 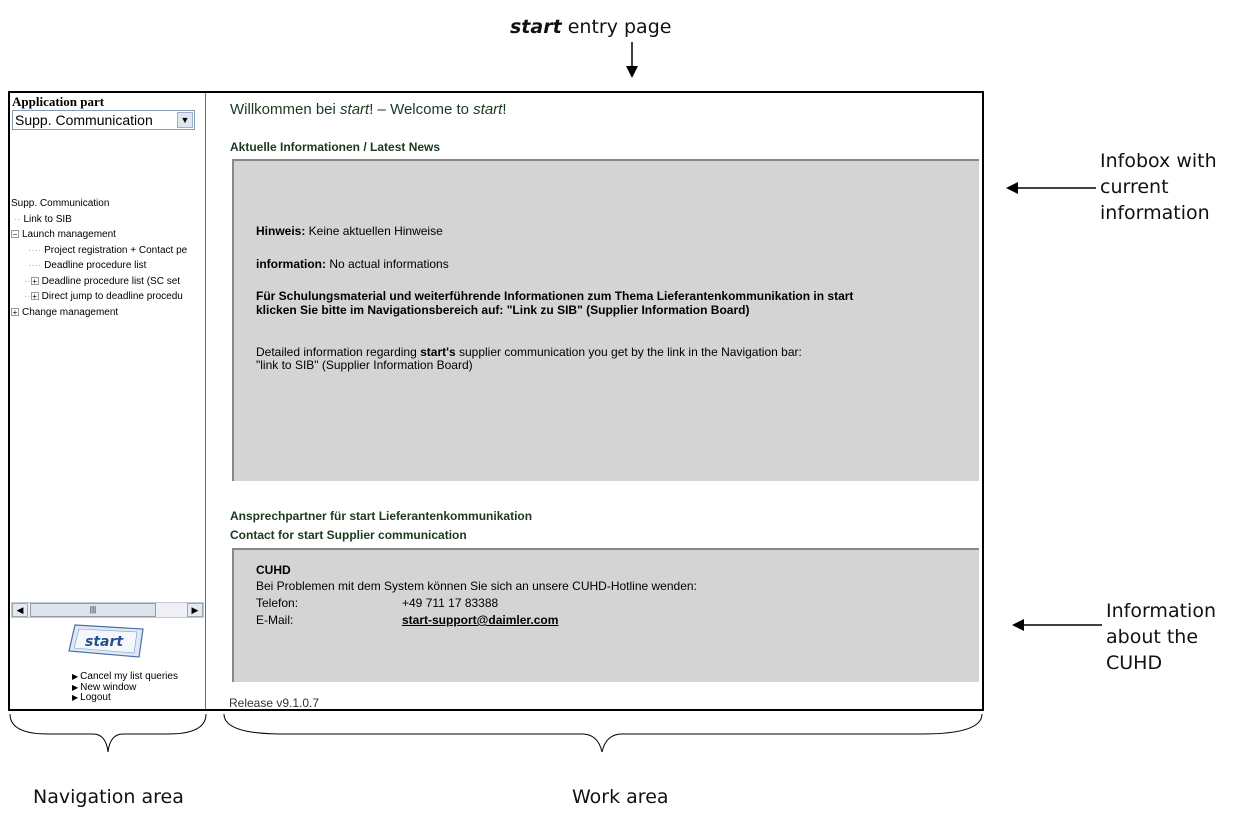 I want to click on application-part-select-value: Supp. Communication, so click(x=84, y=120).